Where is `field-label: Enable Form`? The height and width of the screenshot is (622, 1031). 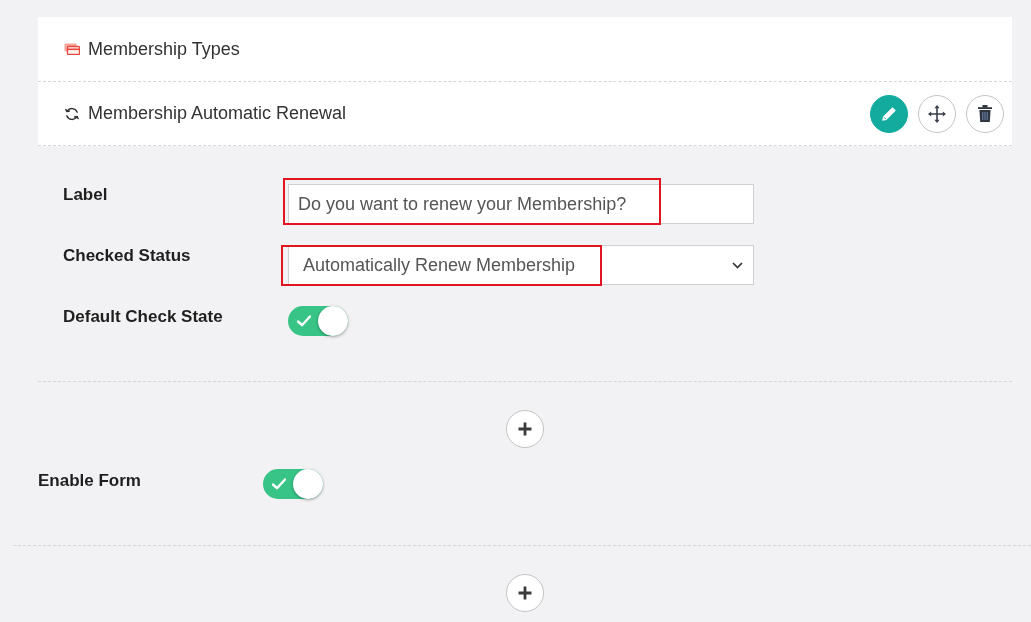
field-label: Enable Form is located at coordinates (90, 481).